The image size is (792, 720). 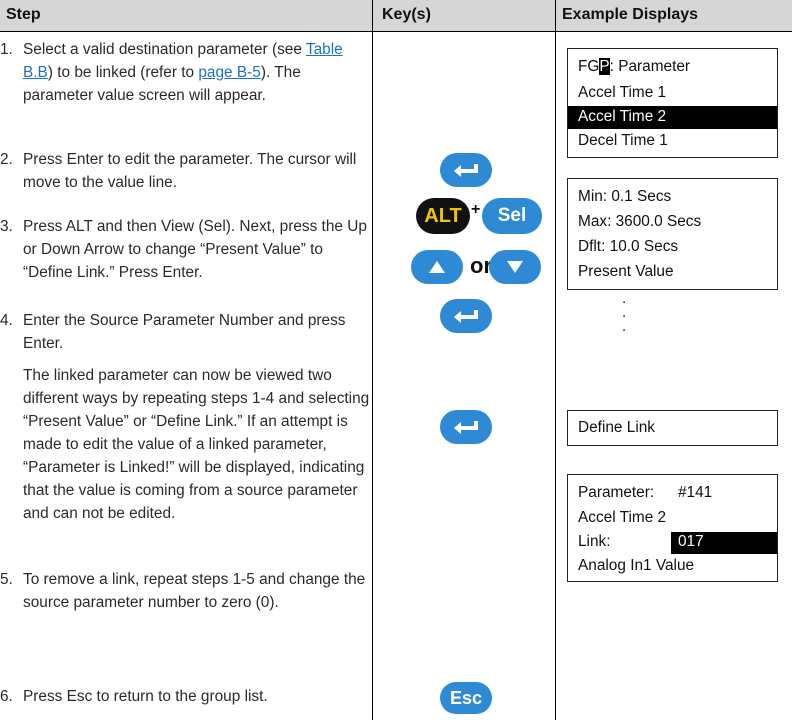 I want to click on page-link: page B-5, so click(x=229, y=72).